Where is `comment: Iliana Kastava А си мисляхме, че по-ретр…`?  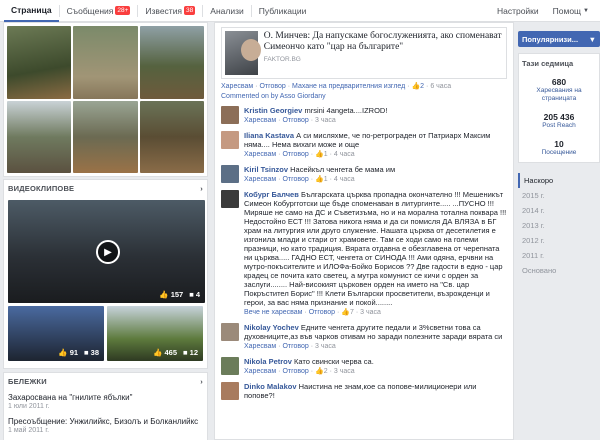 comment: Iliana Kastava А си мисляхме, че по-ретр… is located at coordinates (364, 145).